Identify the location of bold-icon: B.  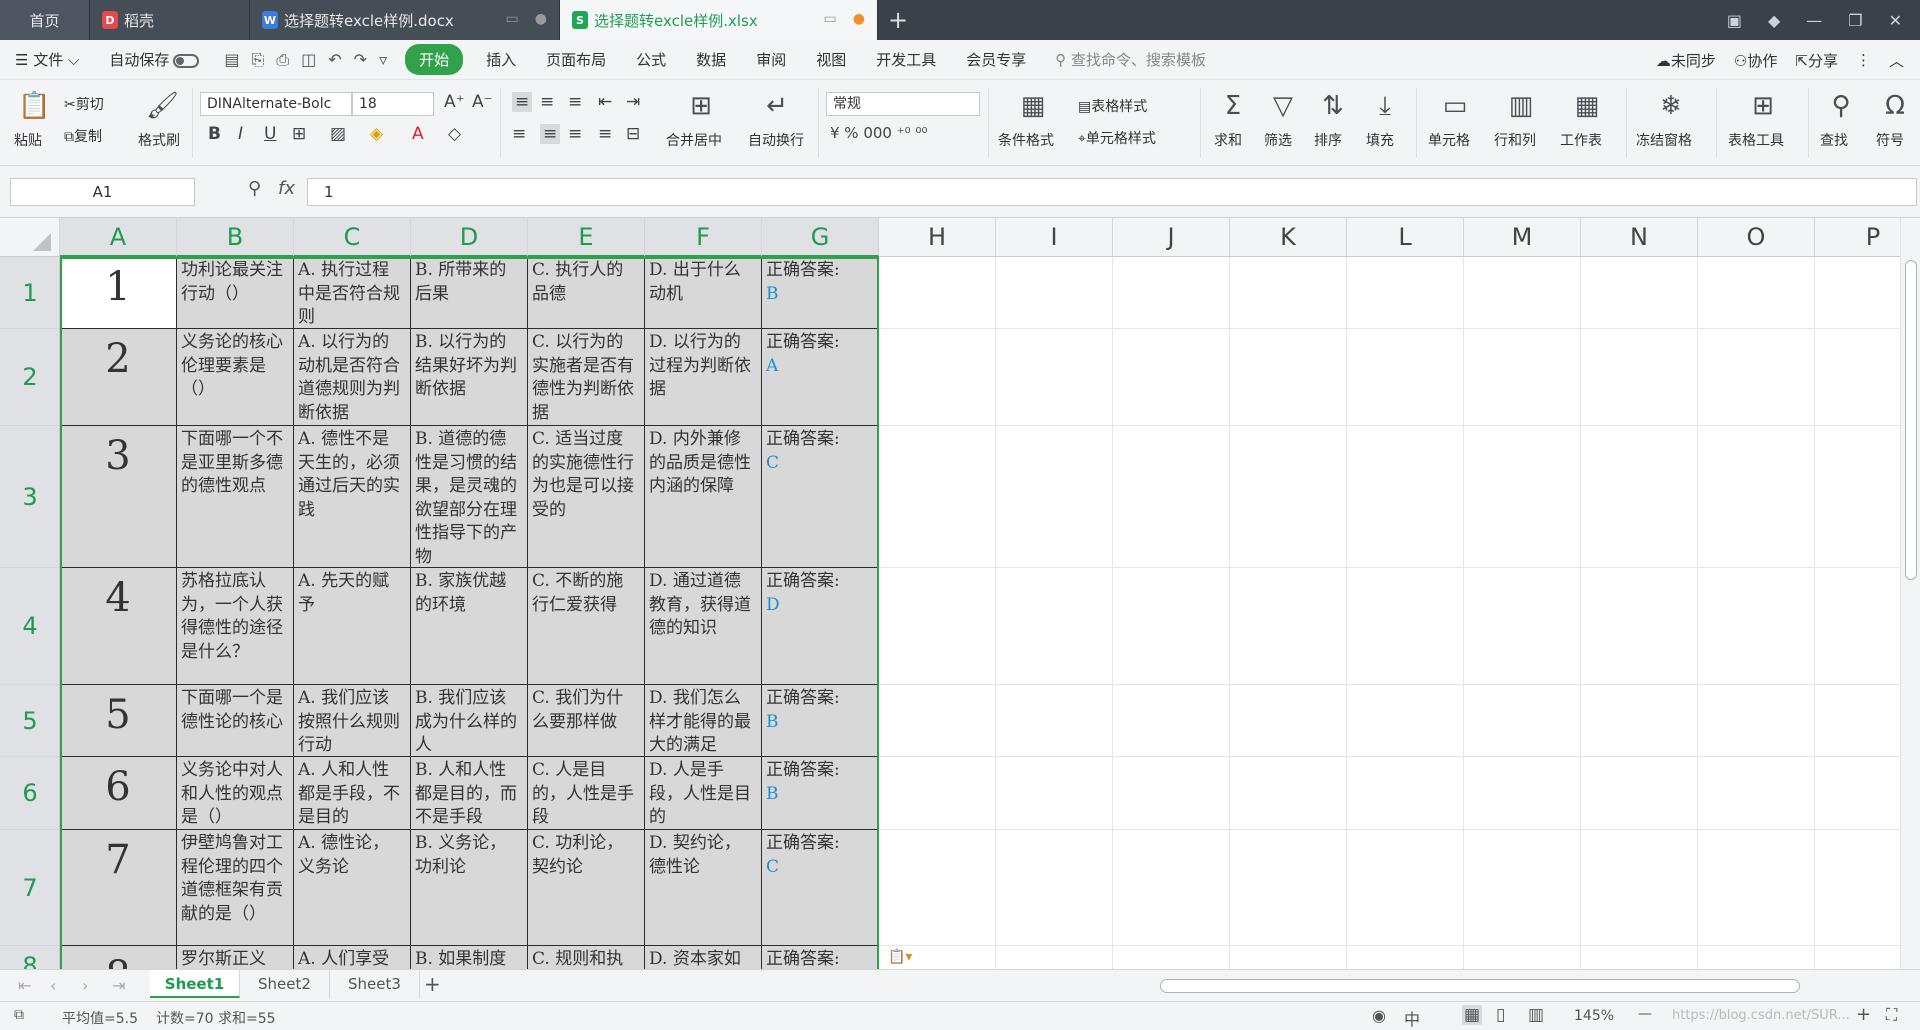
(214, 134).